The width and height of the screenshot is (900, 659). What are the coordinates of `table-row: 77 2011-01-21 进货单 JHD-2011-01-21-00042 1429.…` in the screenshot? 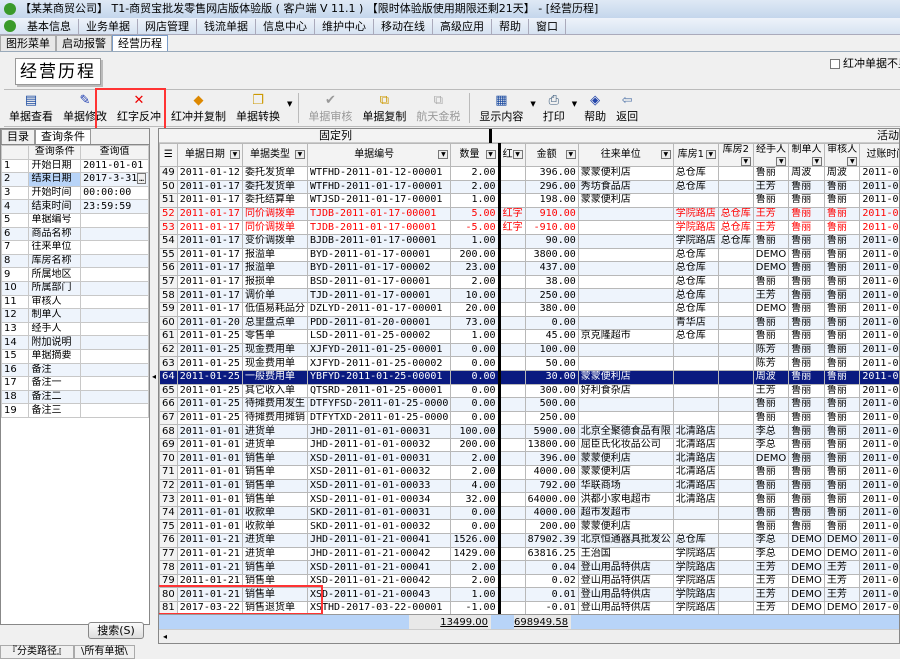 It's located at (529, 554).